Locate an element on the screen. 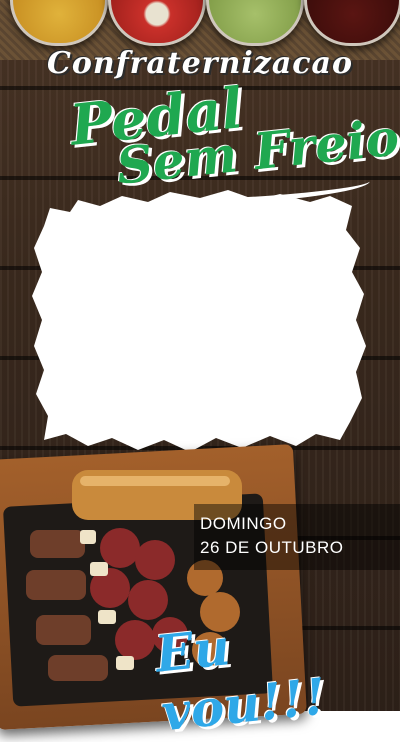 Image resolution: width=400 pixels, height=742 pixels. event-title-top: Confraternizacao is located at coordinates (200, 63).